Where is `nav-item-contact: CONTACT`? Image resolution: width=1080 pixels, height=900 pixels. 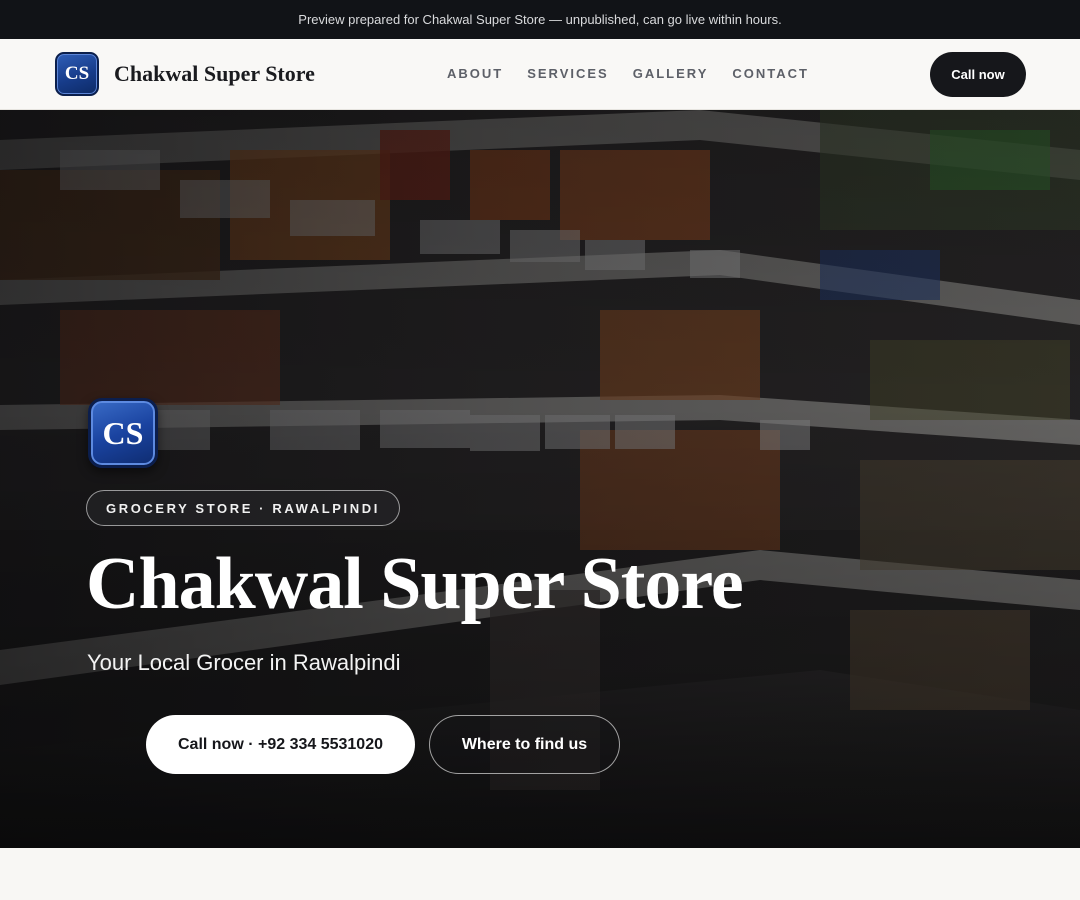 nav-item-contact: CONTACT is located at coordinates (770, 73).